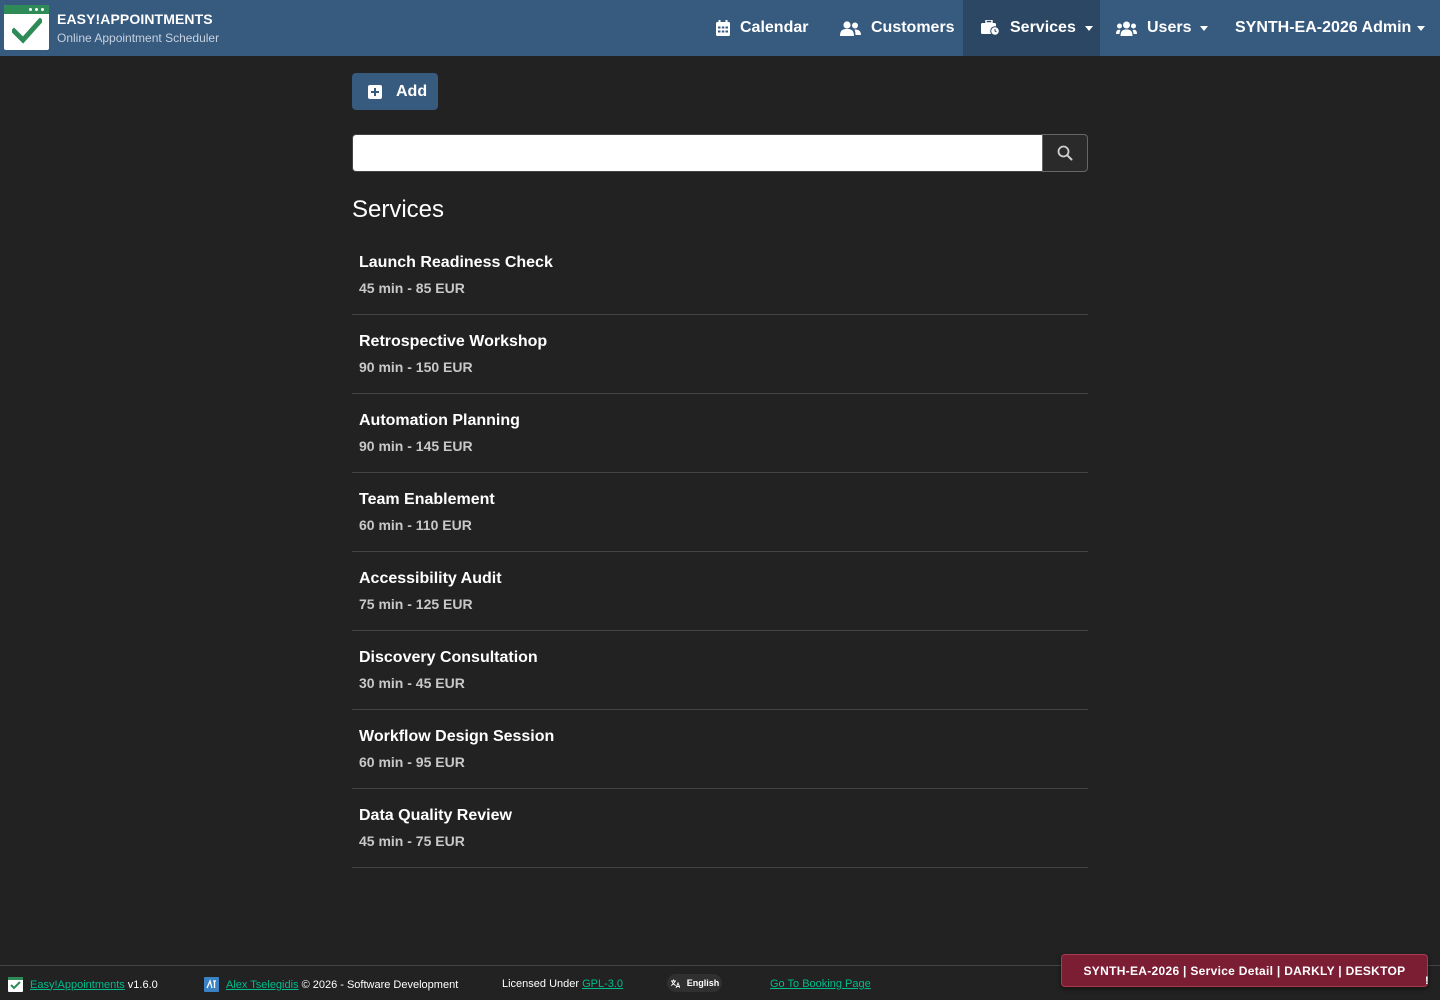  I want to click on service-duration-price: 90 min - 145 EUR, so click(416, 446).